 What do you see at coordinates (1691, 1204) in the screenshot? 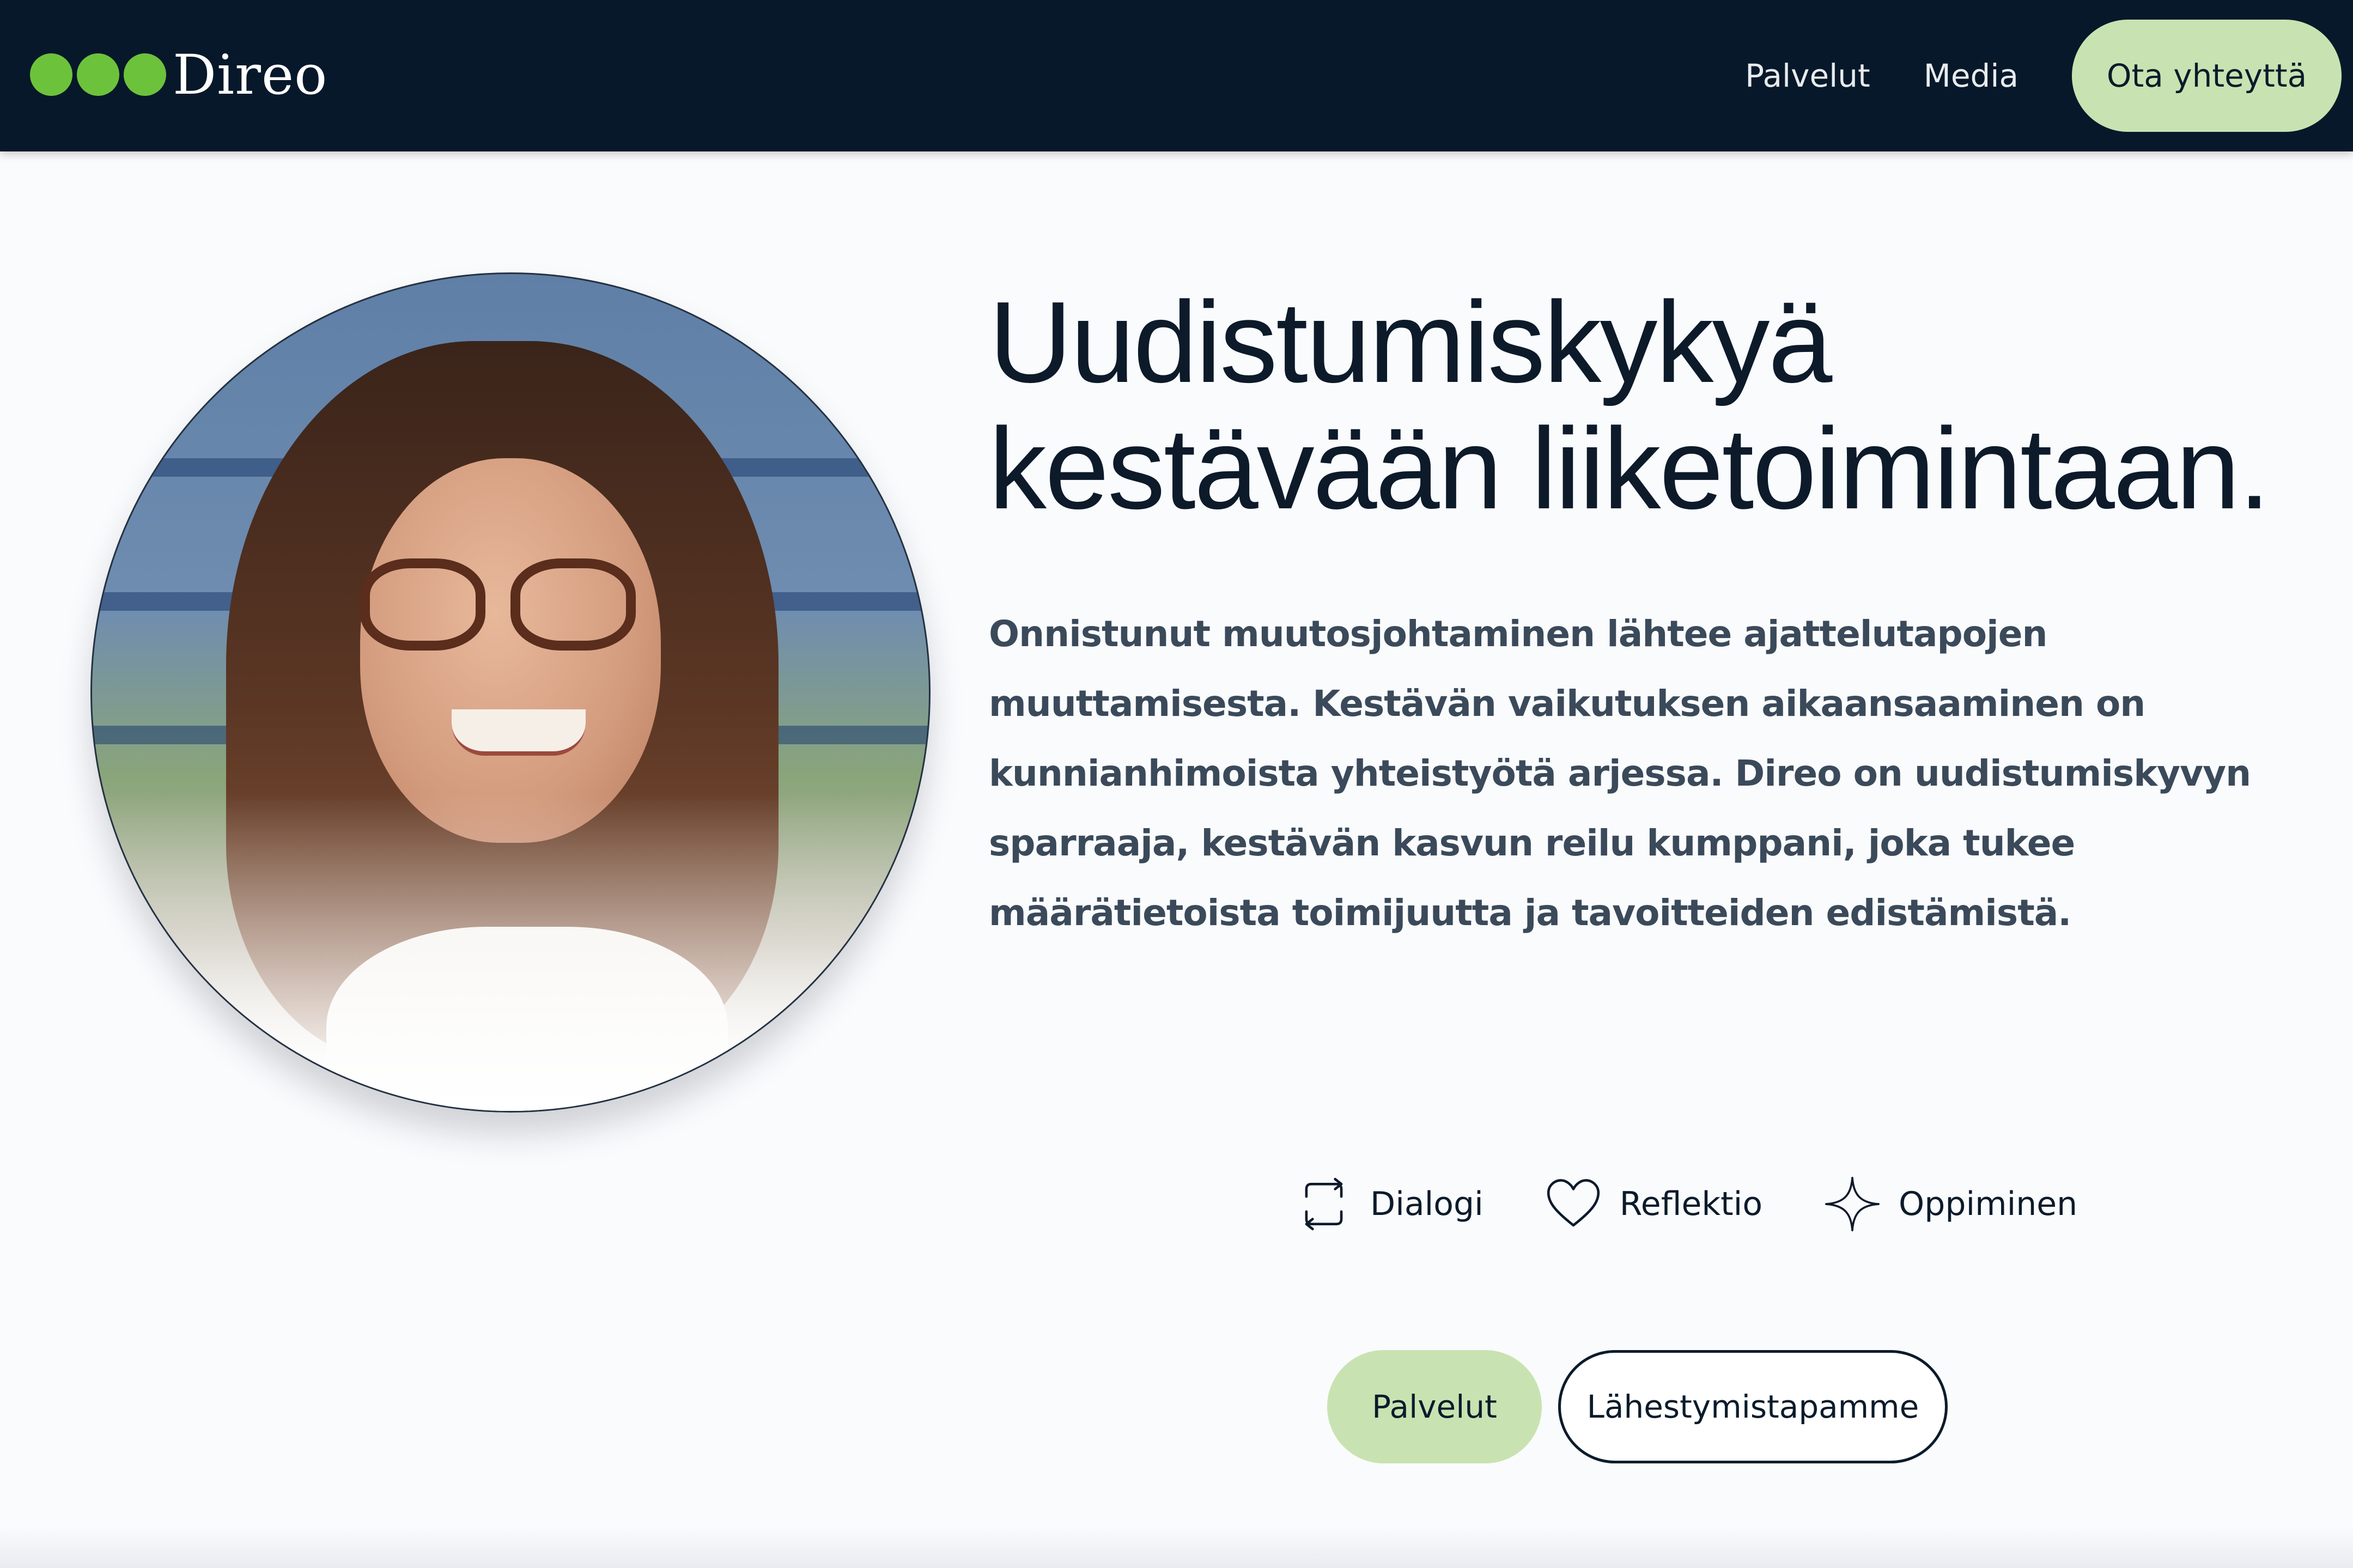
I see `value-label-reflektio: Reflektio` at bounding box center [1691, 1204].